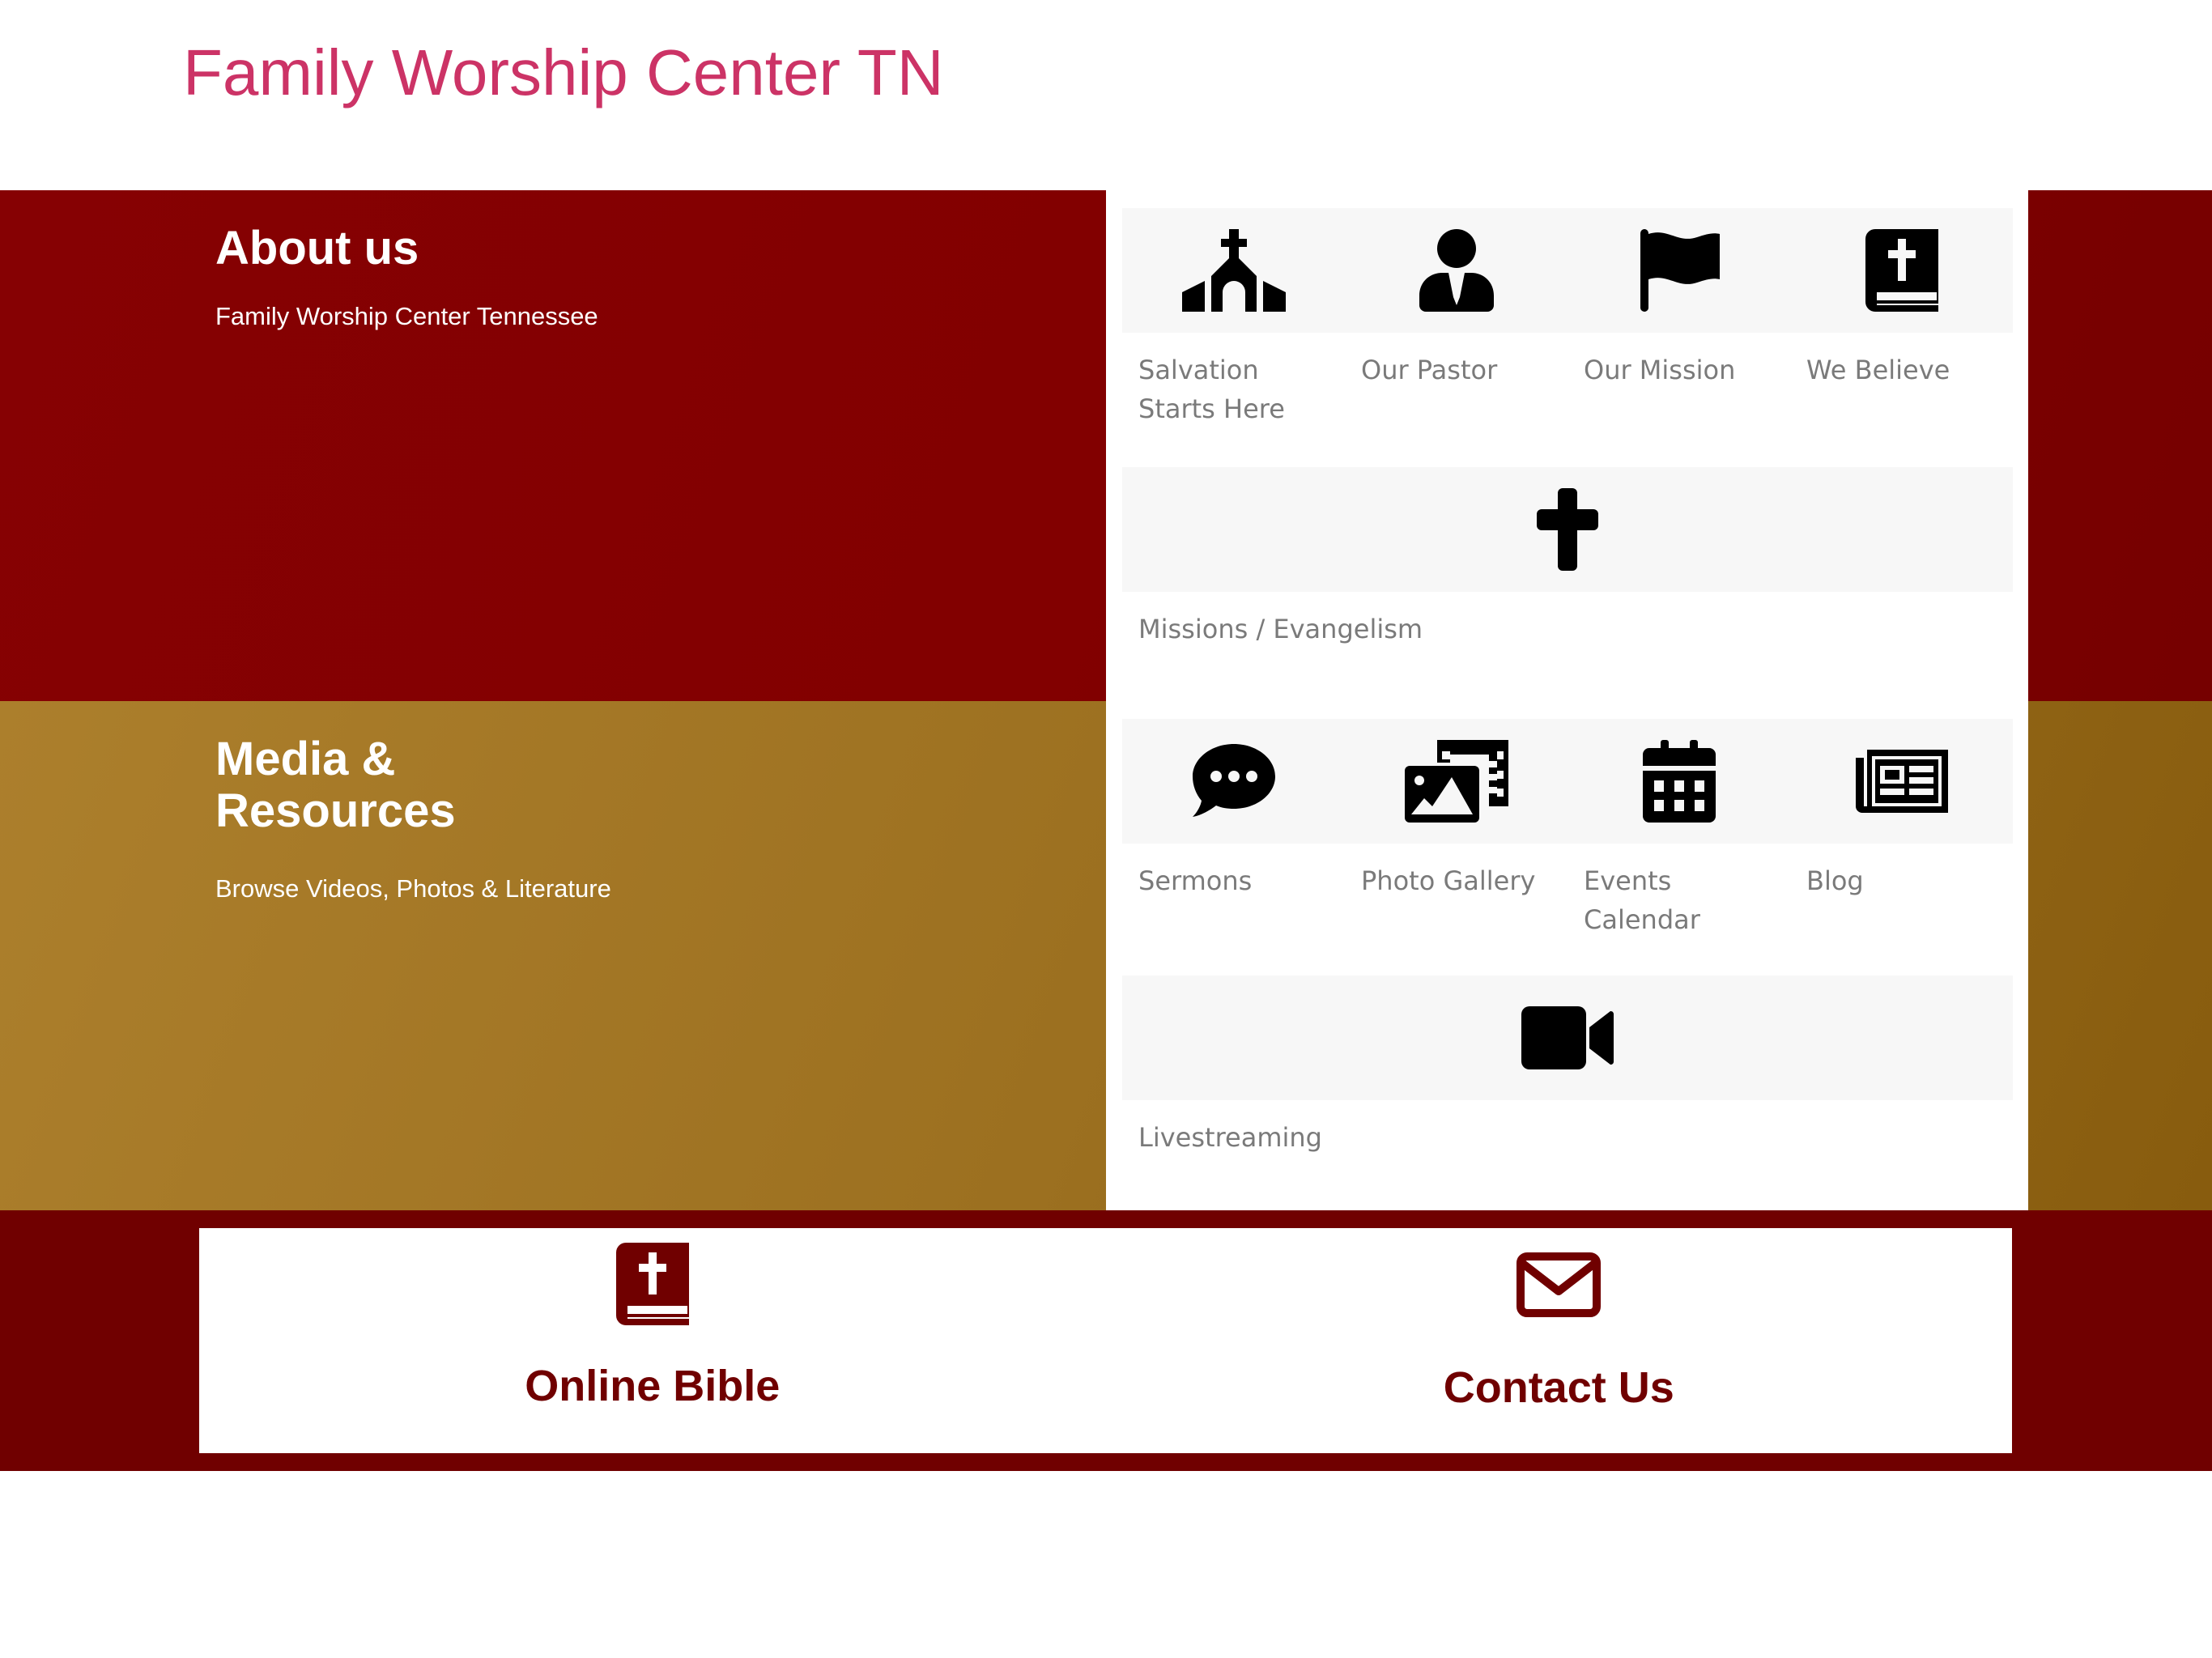 This screenshot has width=2212, height=1658. What do you see at coordinates (1456, 900) in the screenshot?
I see `tile-label-photo-gallery: Photo Gallery` at bounding box center [1456, 900].